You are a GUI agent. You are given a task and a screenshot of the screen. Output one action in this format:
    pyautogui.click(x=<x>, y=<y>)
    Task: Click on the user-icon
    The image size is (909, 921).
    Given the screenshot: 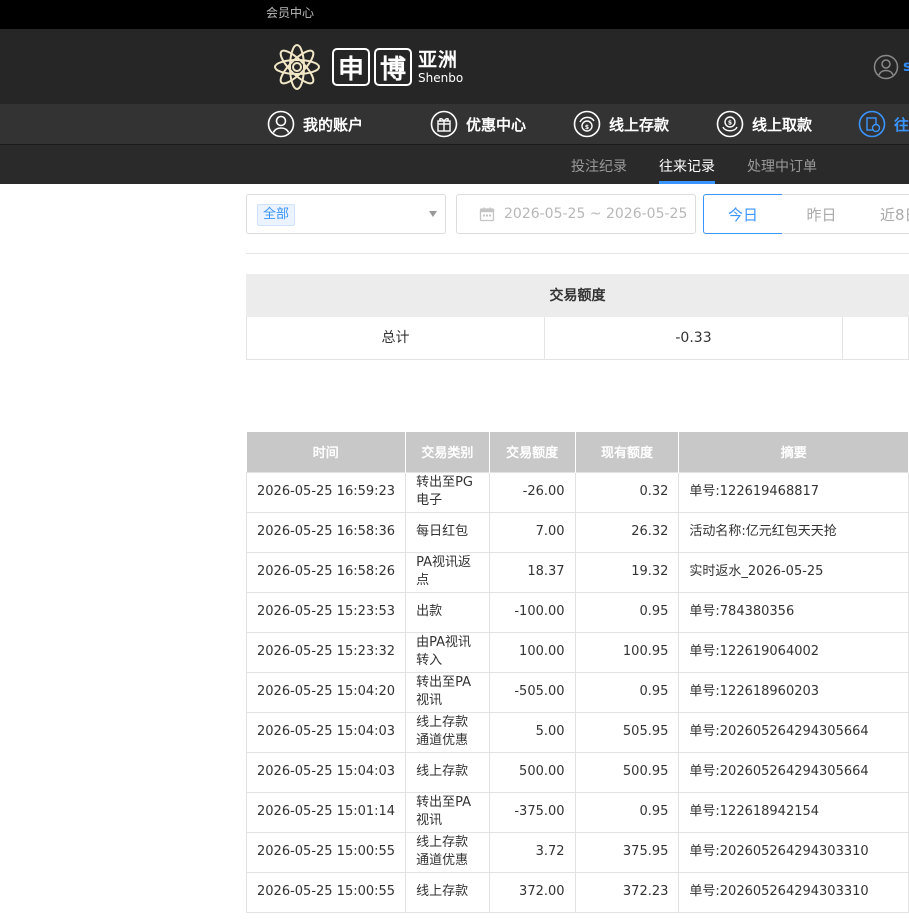 What is the action you would take?
    pyautogui.click(x=281, y=124)
    